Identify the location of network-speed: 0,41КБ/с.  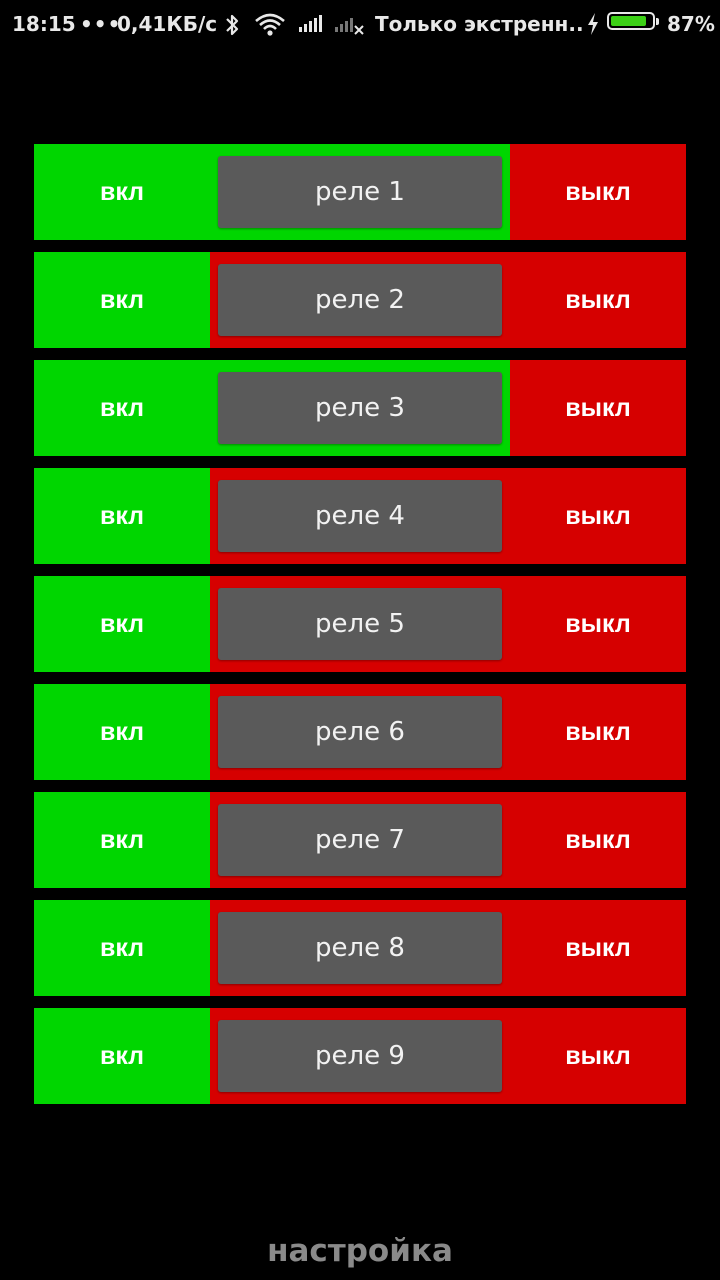
(167, 24).